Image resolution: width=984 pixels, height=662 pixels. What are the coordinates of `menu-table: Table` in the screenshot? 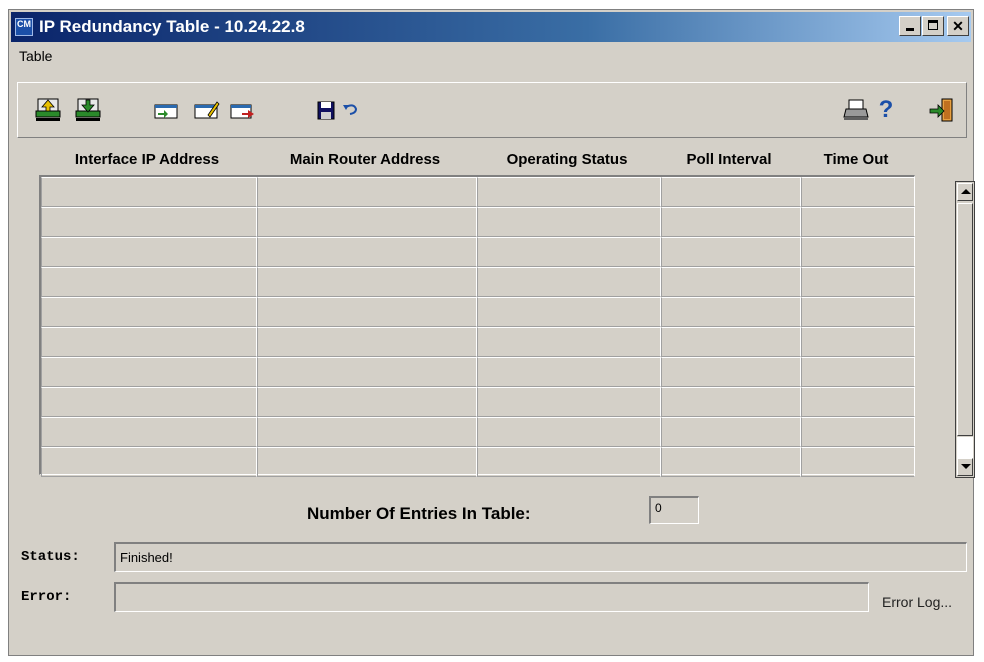 It's located at (35, 56).